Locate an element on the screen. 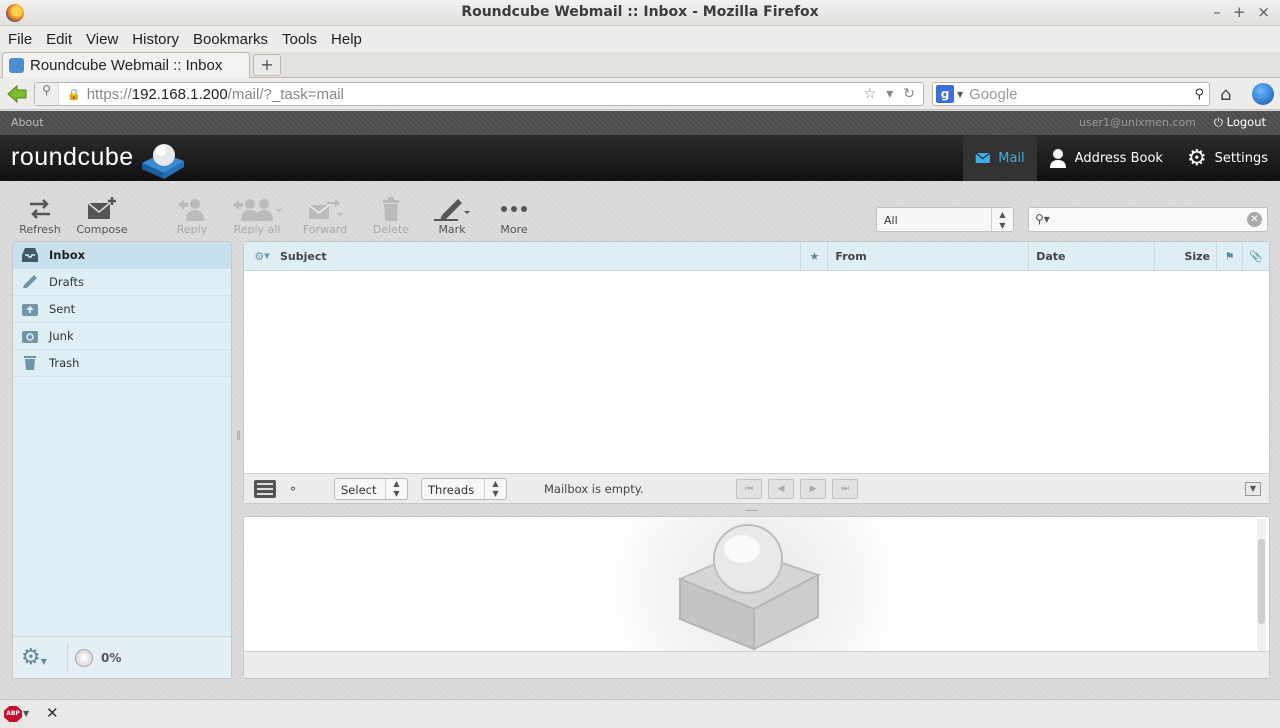  folder-sent: Sent is located at coordinates (122, 309).